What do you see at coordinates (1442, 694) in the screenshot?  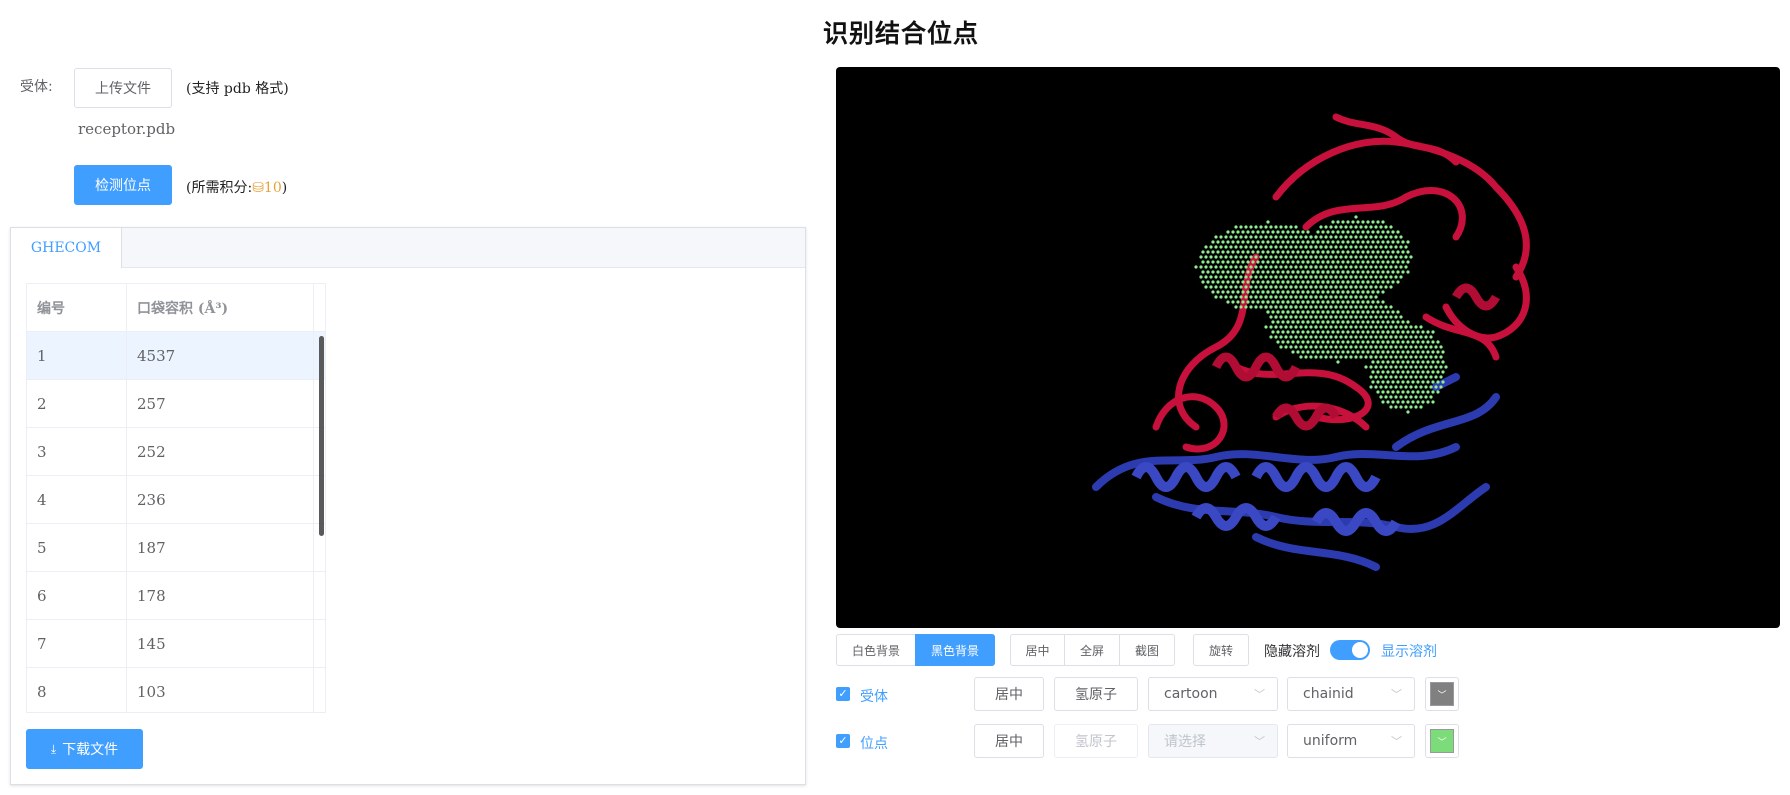 I see `receptor-color-picker: ﹀` at bounding box center [1442, 694].